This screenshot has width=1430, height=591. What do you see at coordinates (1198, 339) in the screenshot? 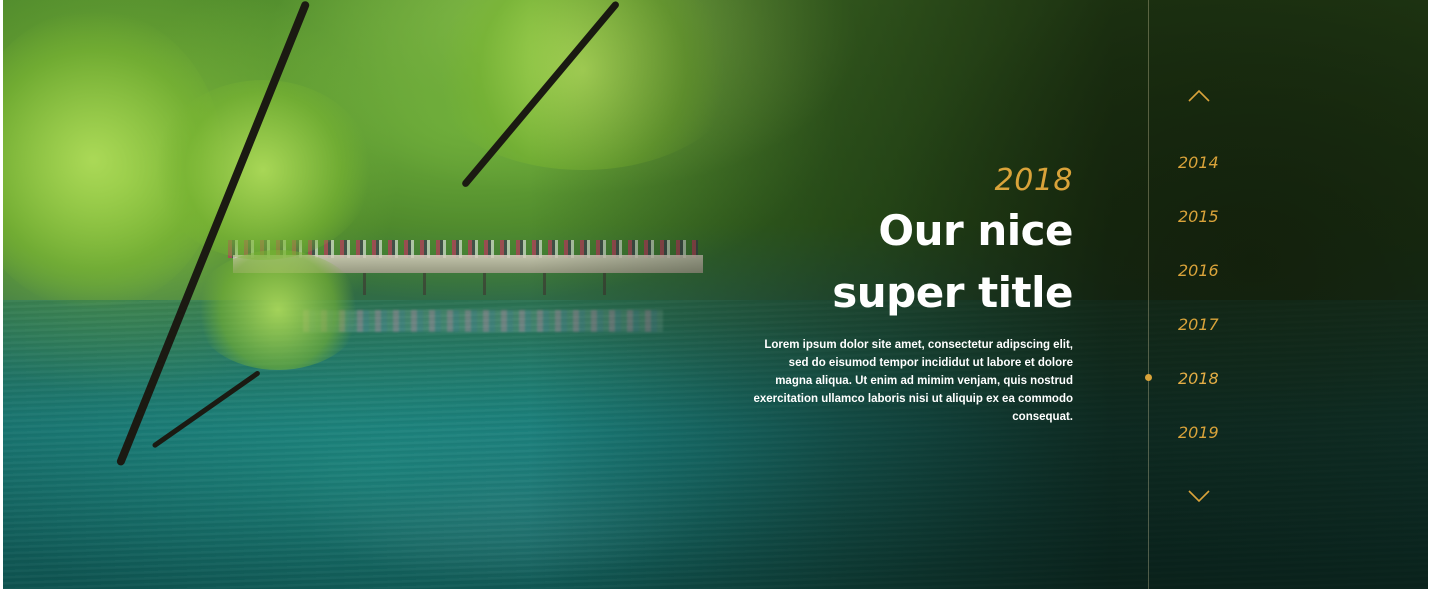
I see `timeline-year-2017: 2017` at bounding box center [1198, 339].